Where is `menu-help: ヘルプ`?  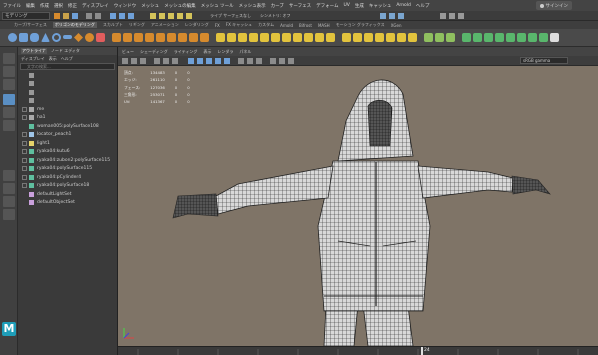 menu-help: ヘルプ is located at coordinates (423, 6).